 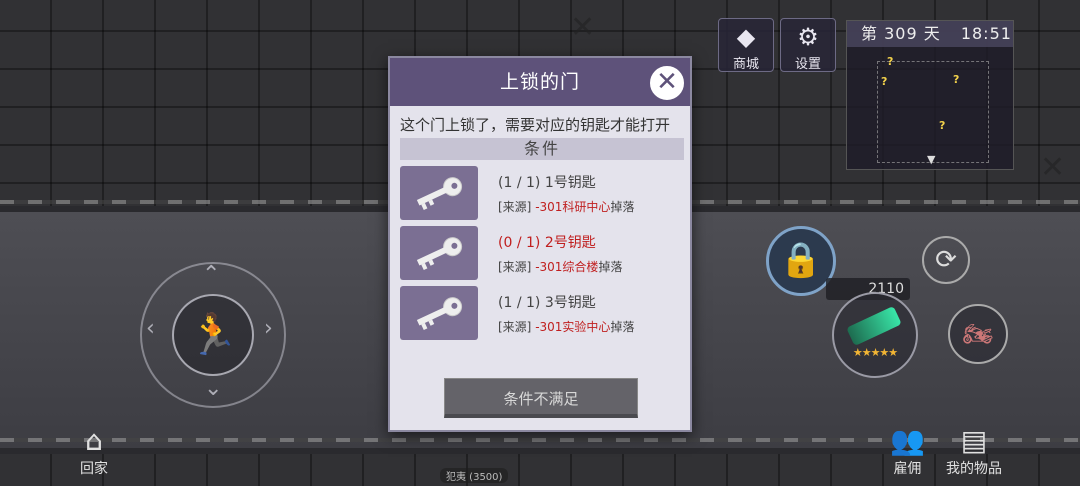 I want to click on movement-joystick: ⌃ ⌄ ‹ › 🏃, so click(x=213, y=335).